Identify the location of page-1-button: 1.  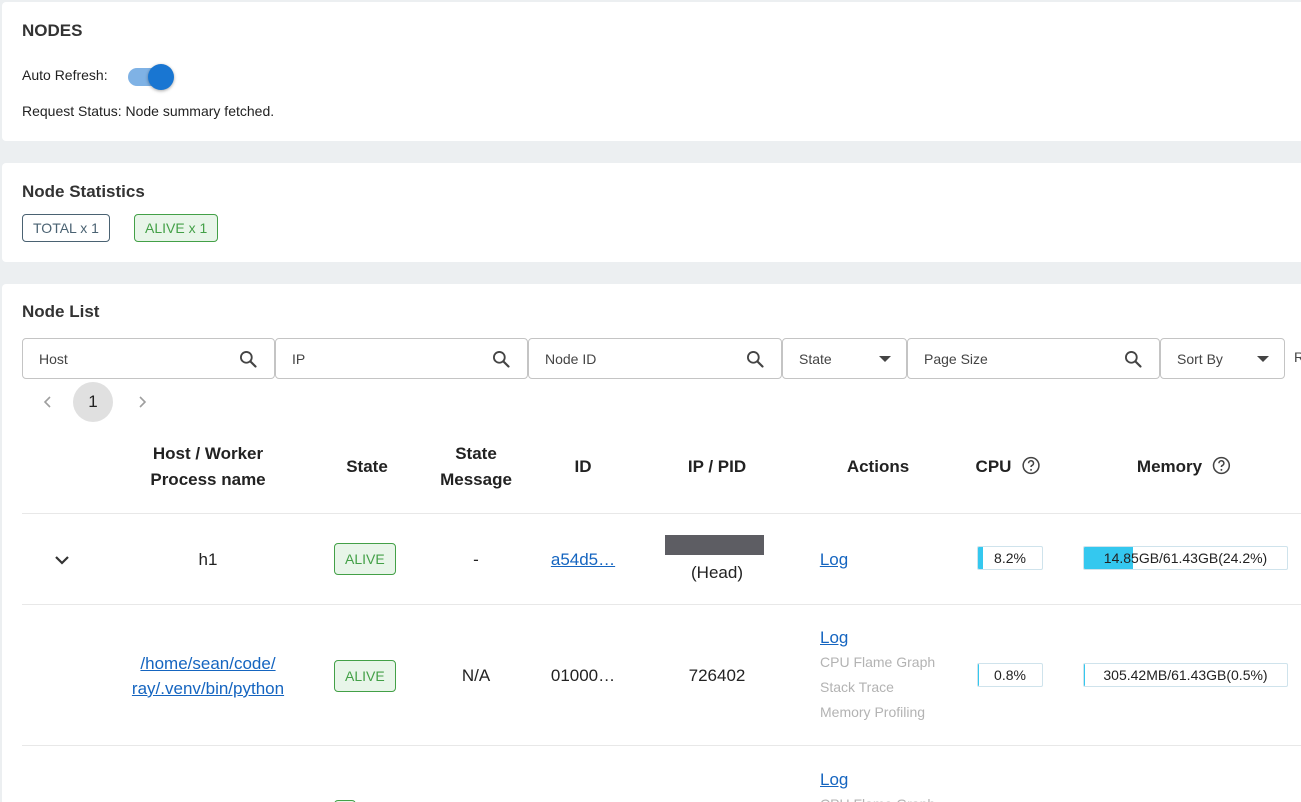
(93, 402).